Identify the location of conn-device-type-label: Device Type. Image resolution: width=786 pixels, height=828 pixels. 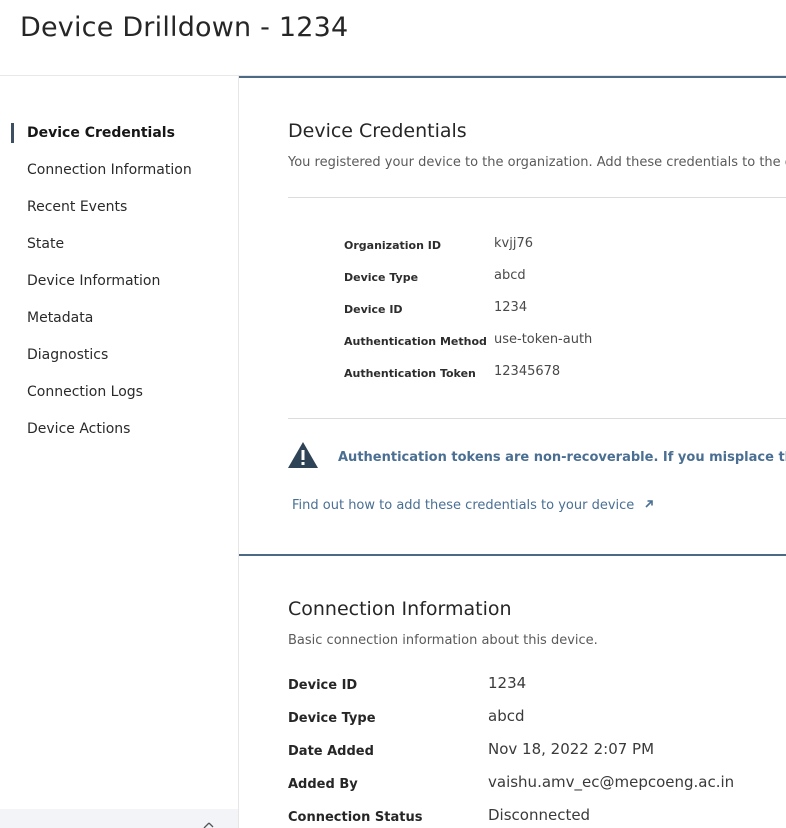
(332, 718).